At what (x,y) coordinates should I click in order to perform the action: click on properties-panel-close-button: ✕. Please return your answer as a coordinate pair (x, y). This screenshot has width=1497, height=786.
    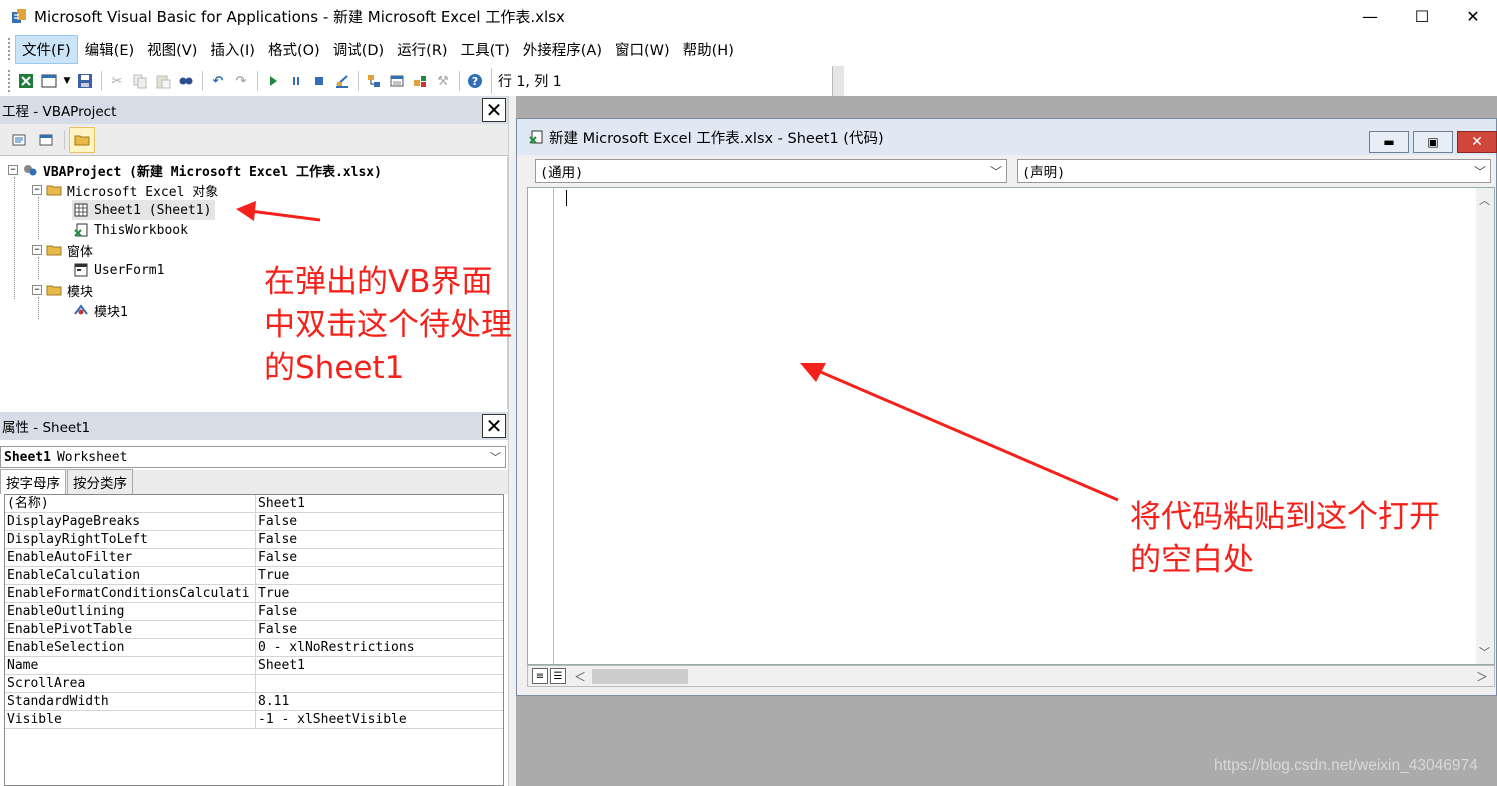
    Looking at the image, I should click on (494, 426).